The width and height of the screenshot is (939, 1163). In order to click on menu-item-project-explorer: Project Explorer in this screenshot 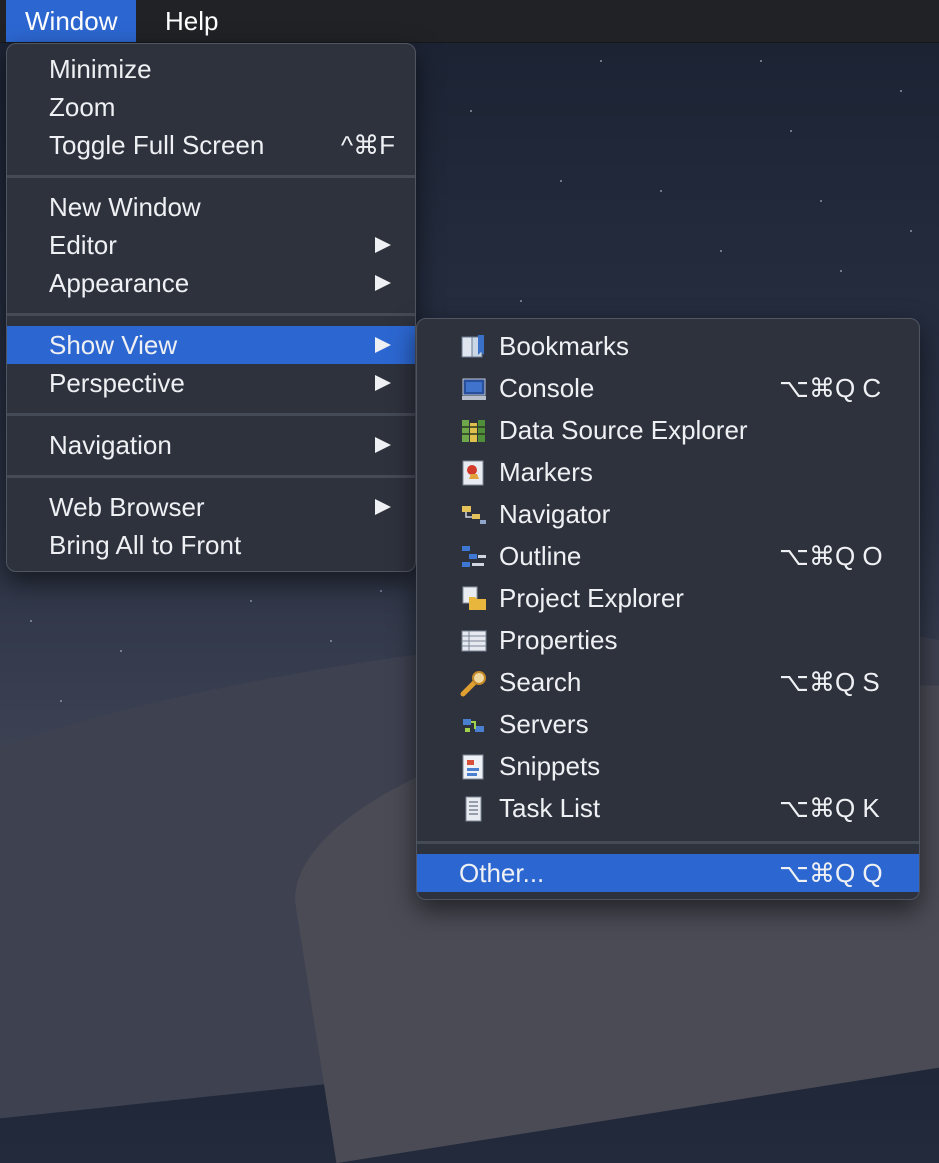, I will do `click(668, 598)`.